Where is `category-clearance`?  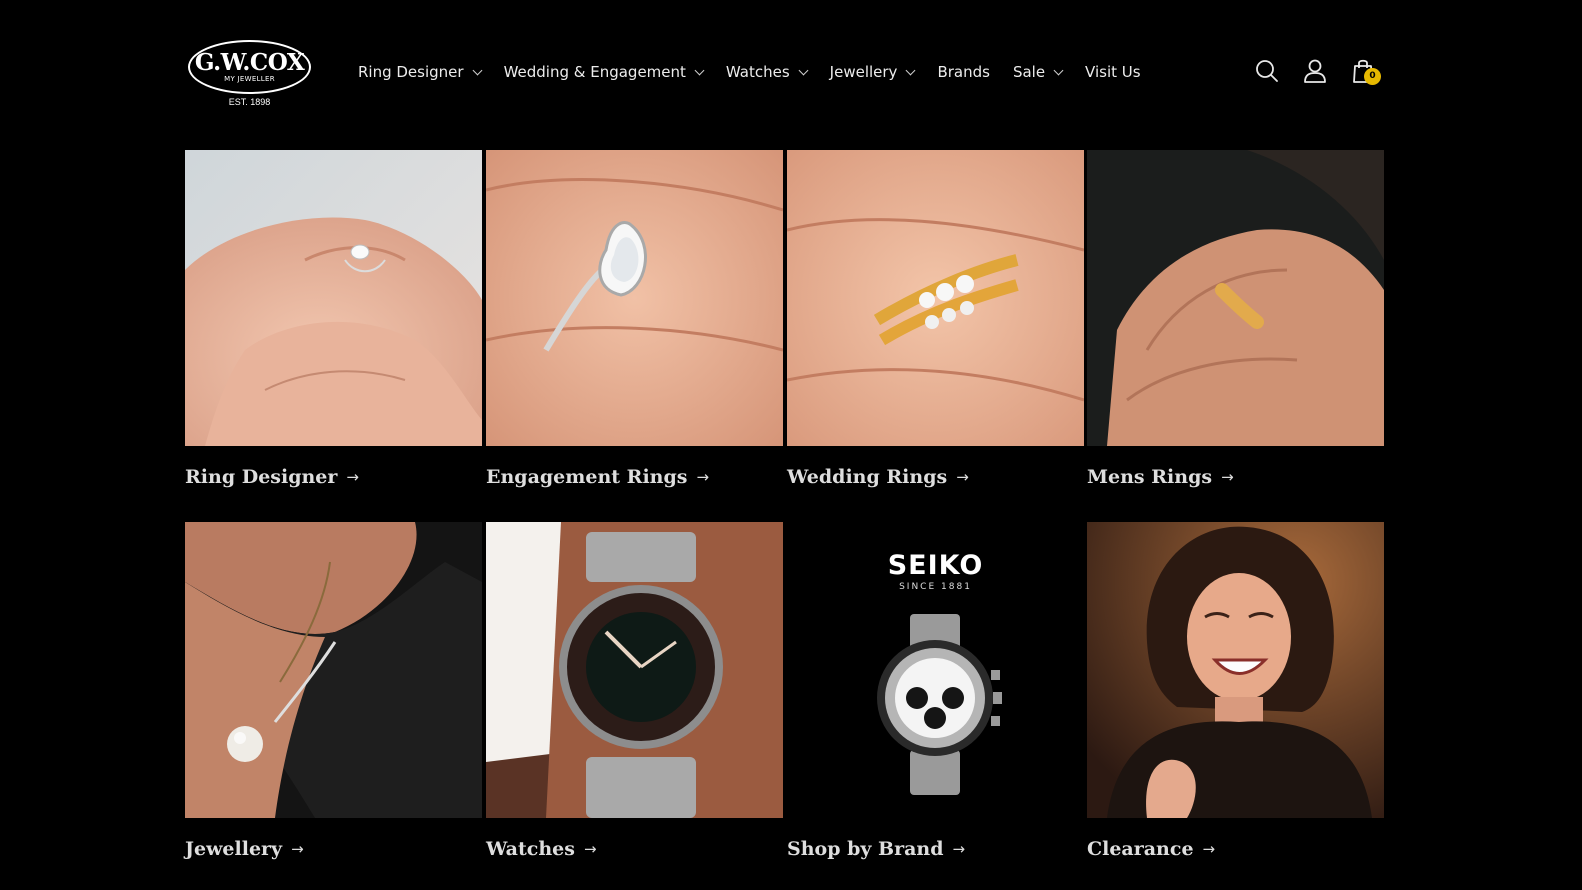 category-clearance is located at coordinates (1235, 670).